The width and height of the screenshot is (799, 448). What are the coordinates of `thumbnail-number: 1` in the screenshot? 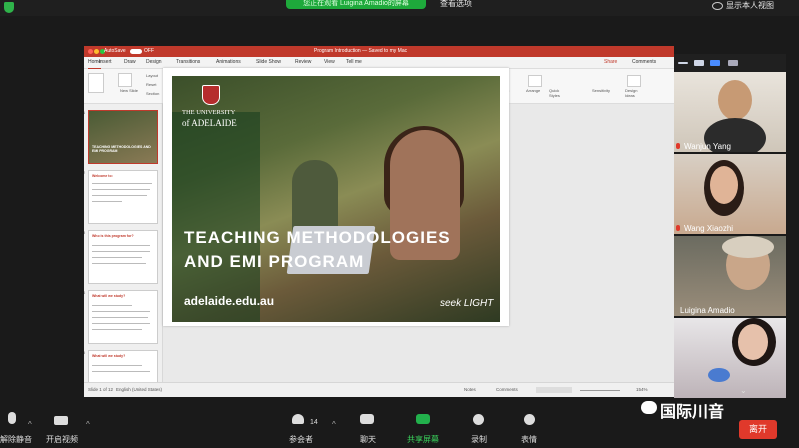 It's located at (84, 112).